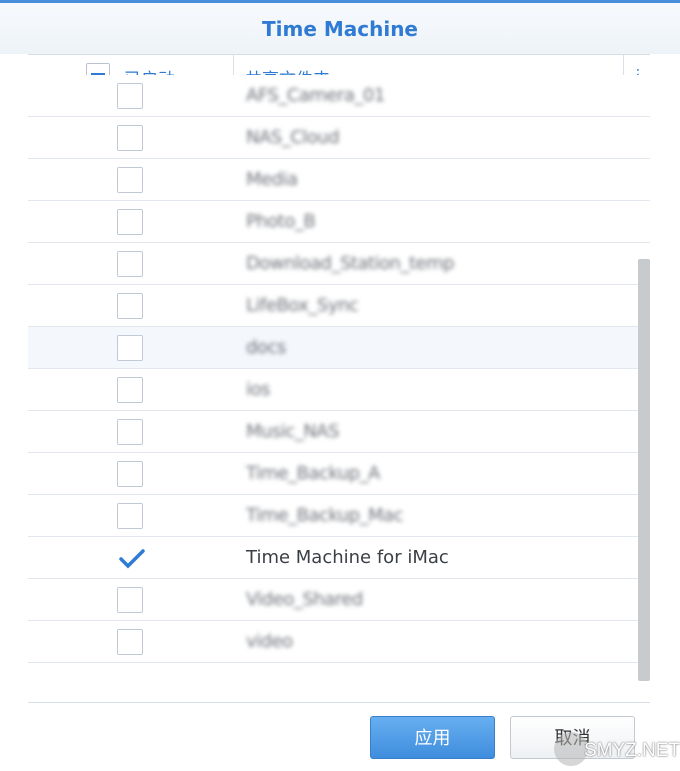 The image size is (680, 771). I want to click on table-row: video, so click(339, 642).